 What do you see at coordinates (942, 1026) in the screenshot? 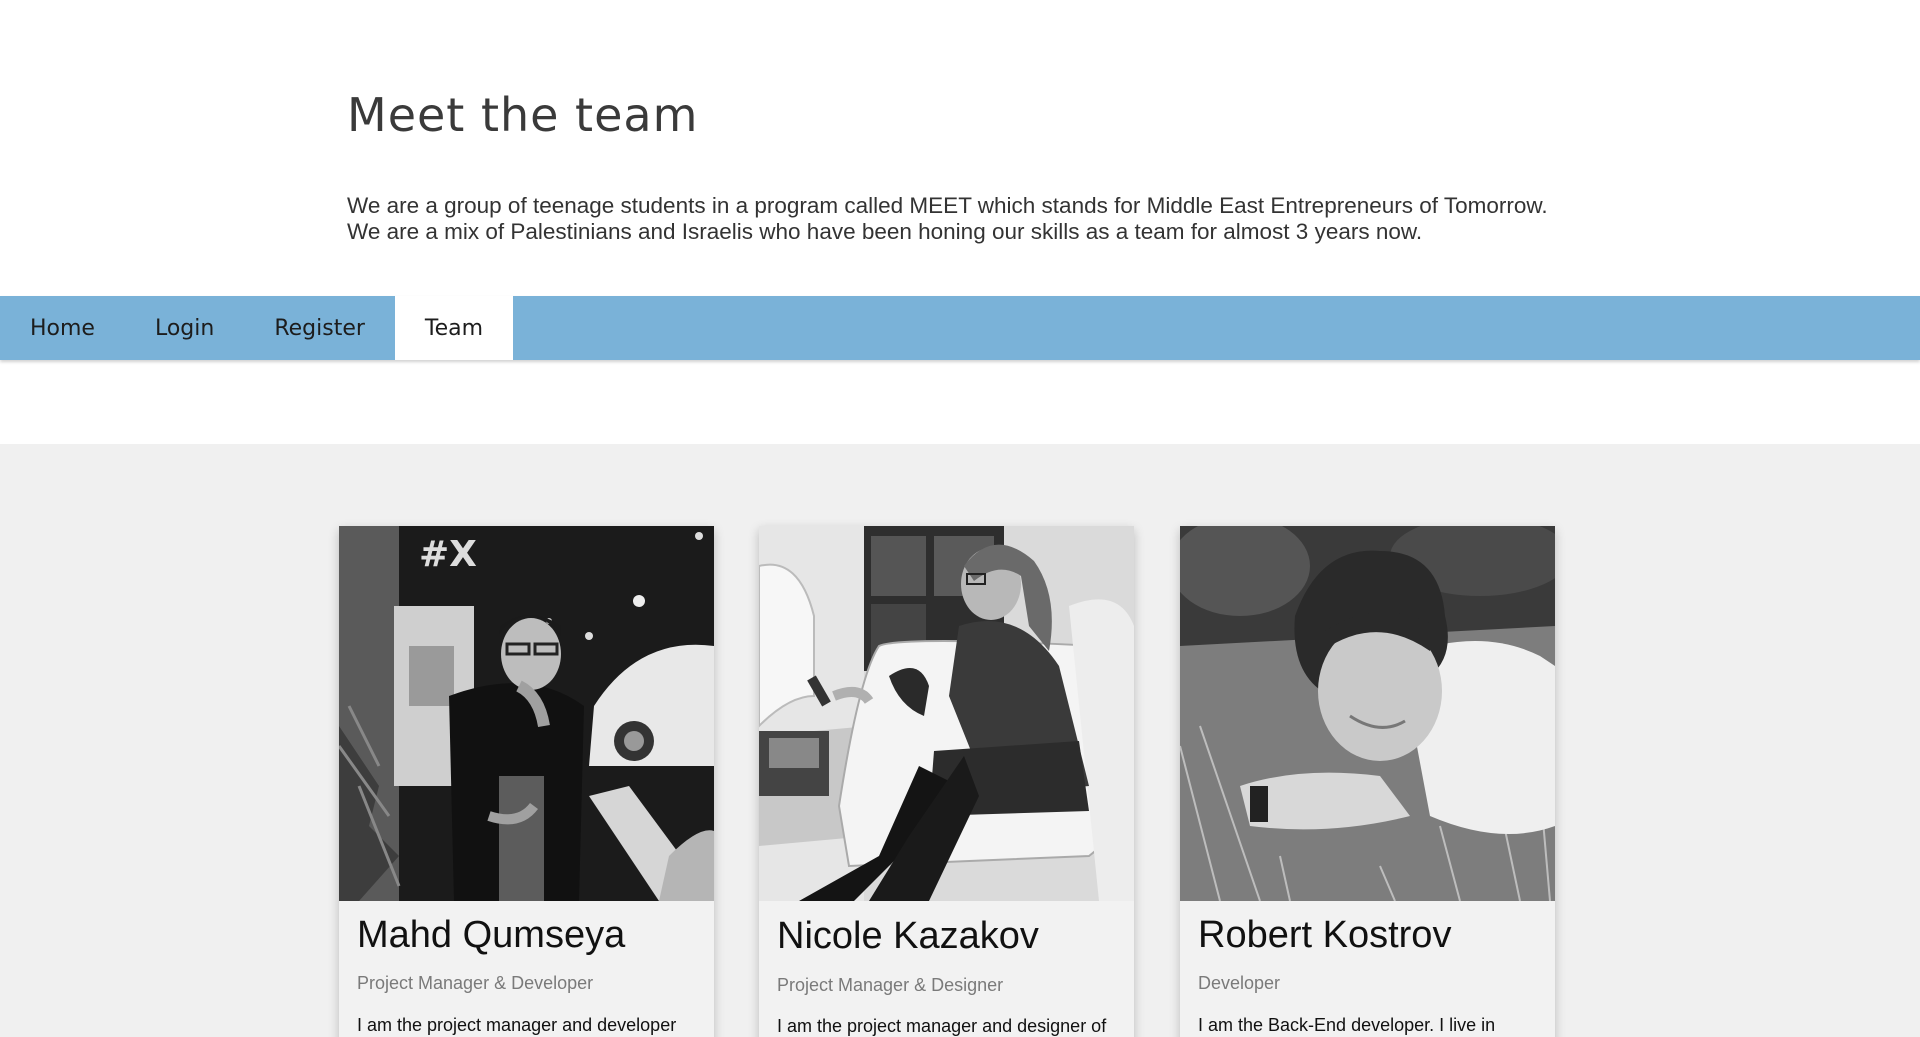
I see `team-member-bio: I am the project manager and designer of` at bounding box center [942, 1026].